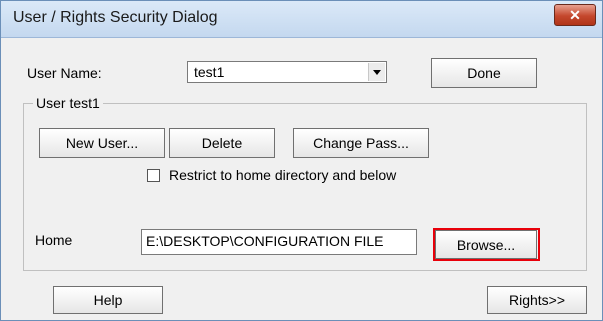 The height and width of the screenshot is (321, 603). Describe the element at coordinates (301, 19) in the screenshot. I see `title-bar: User / Rights Security Dialog ✕` at that location.